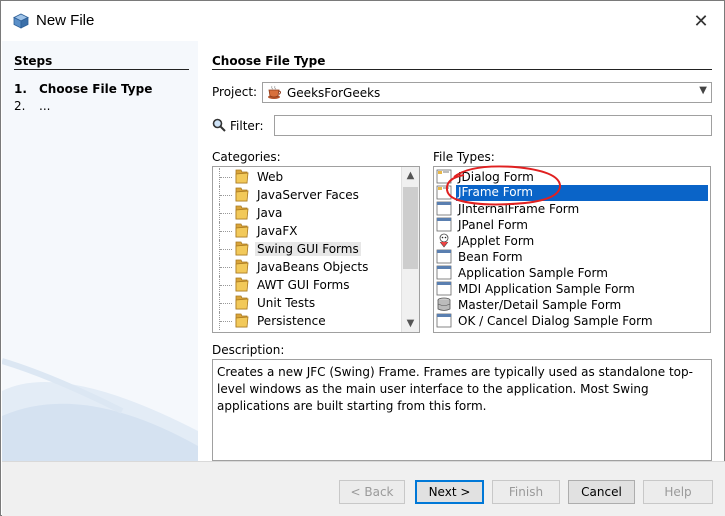 The width and height of the screenshot is (725, 516). I want to click on step-item-1: 1. Choose File Type, so click(83, 89).